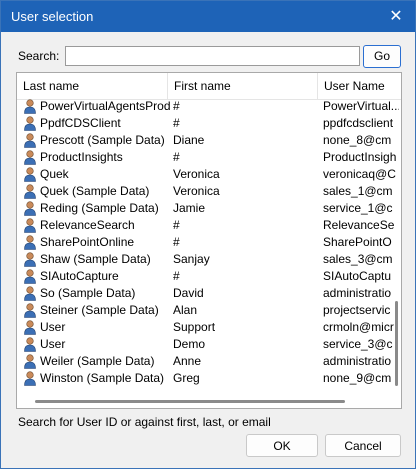  Describe the element at coordinates (87, 225) in the screenshot. I see `last-name-text: RelevanceSearch` at that location.